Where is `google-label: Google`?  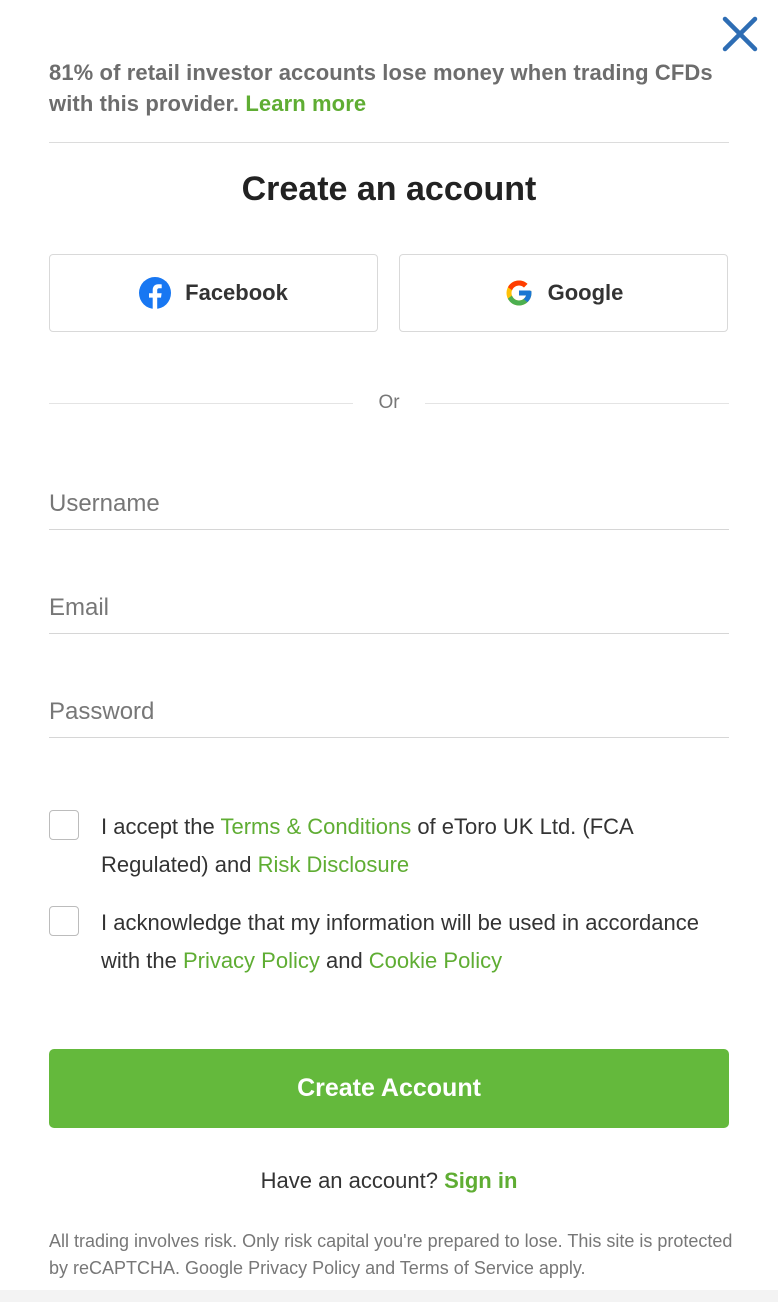 google-label: Google is located at coordinates (585, 292).